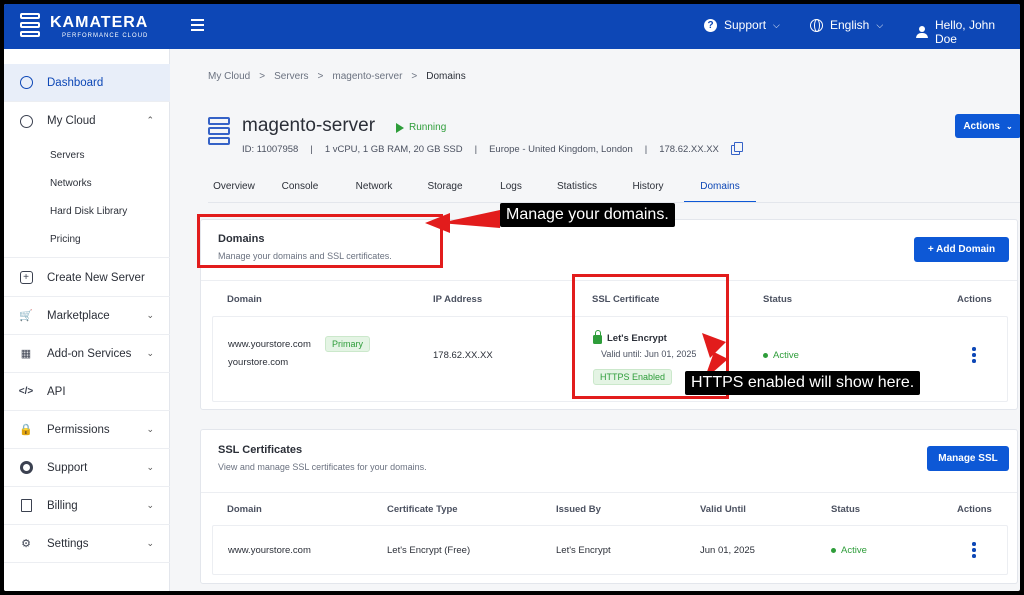  Describe the element at coordinates (87, 544) in the screenshot. I see `sidebar-item-settings: ⚙ Settings ⌄` at that location.